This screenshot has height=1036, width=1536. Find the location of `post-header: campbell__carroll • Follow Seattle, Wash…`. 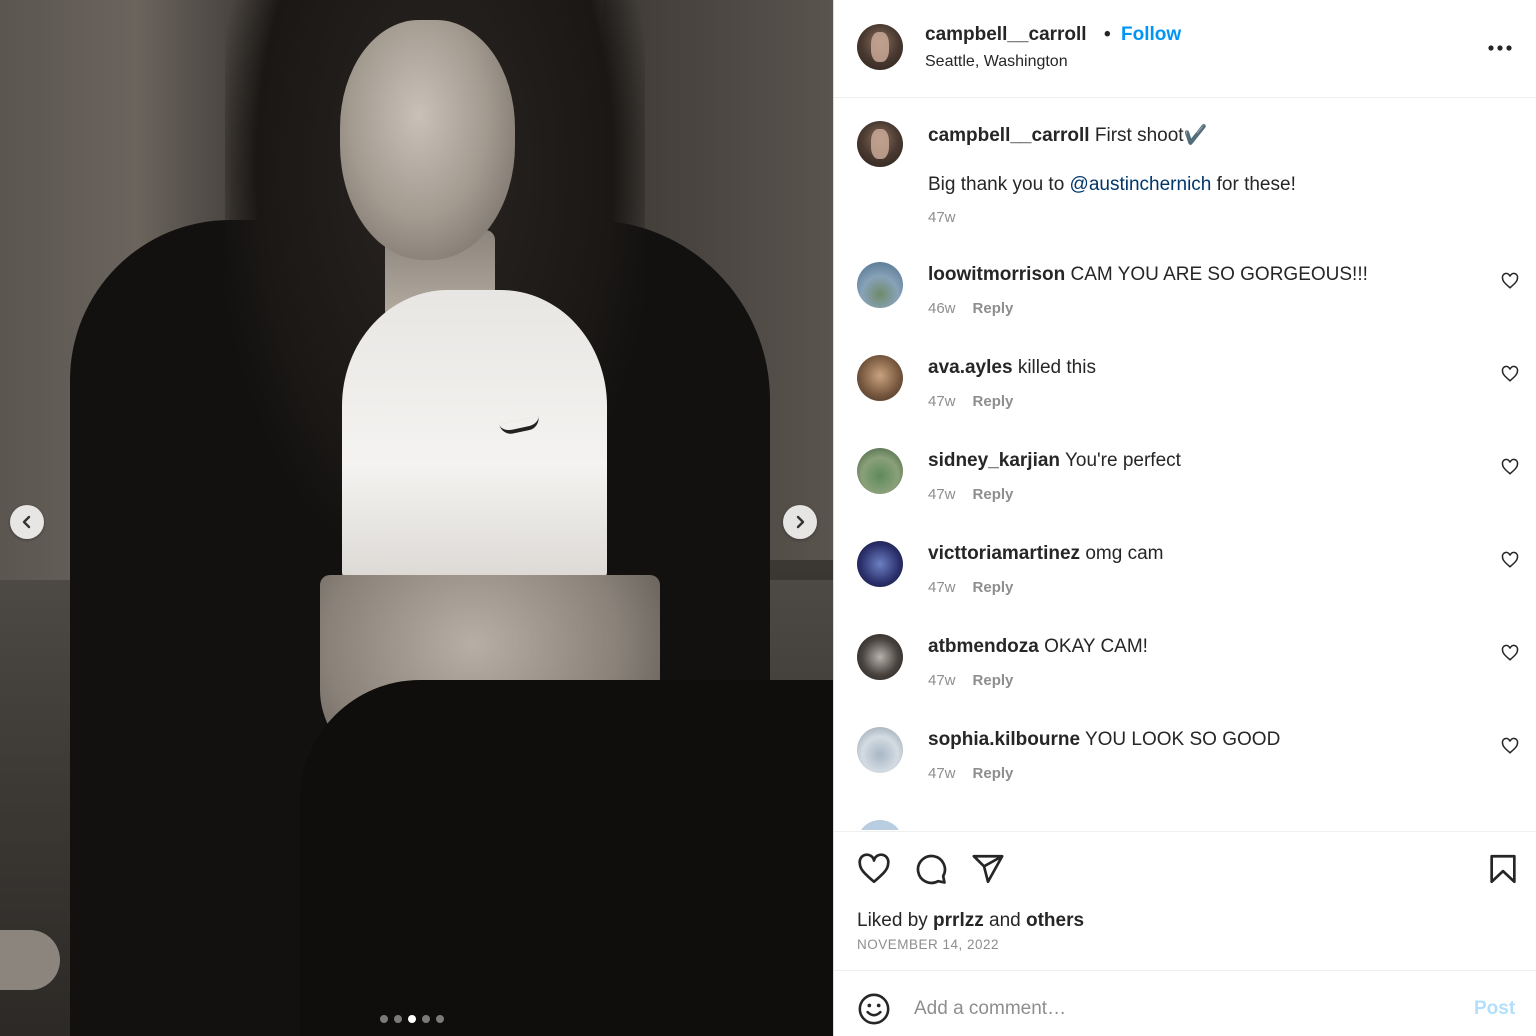

post-header: campbell__carroll • Follow Seattle, Wash… is located at coordinates (1185, 49).